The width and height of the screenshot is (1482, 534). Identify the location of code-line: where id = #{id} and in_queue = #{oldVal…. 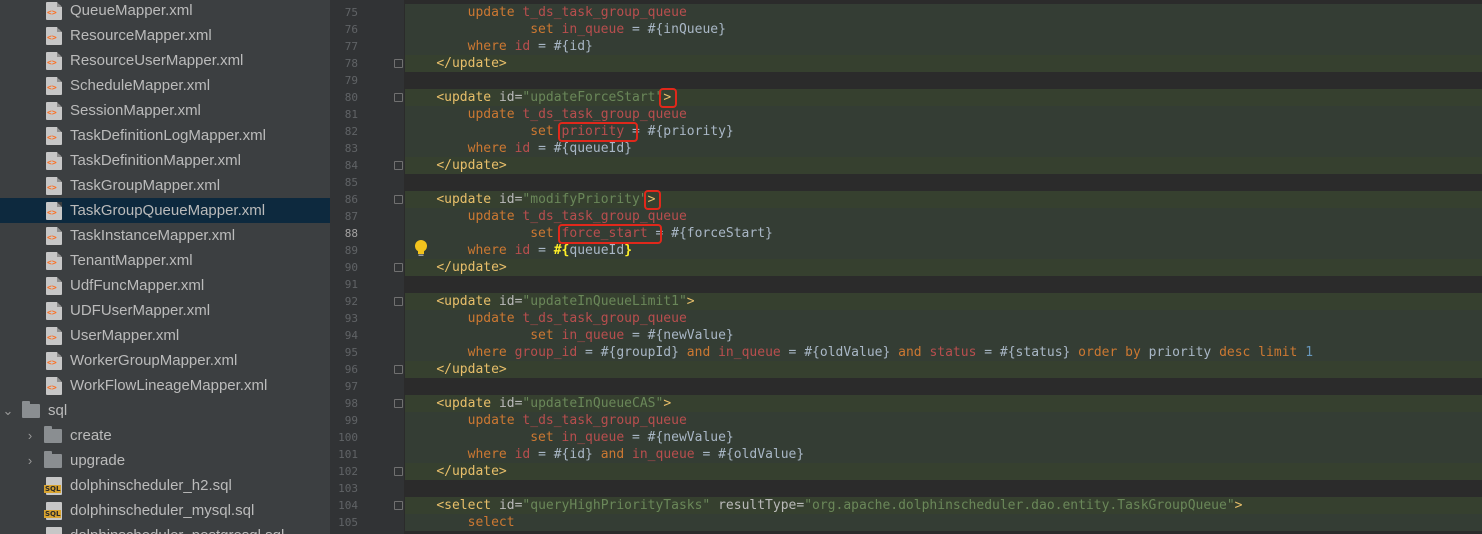
(943, 454).